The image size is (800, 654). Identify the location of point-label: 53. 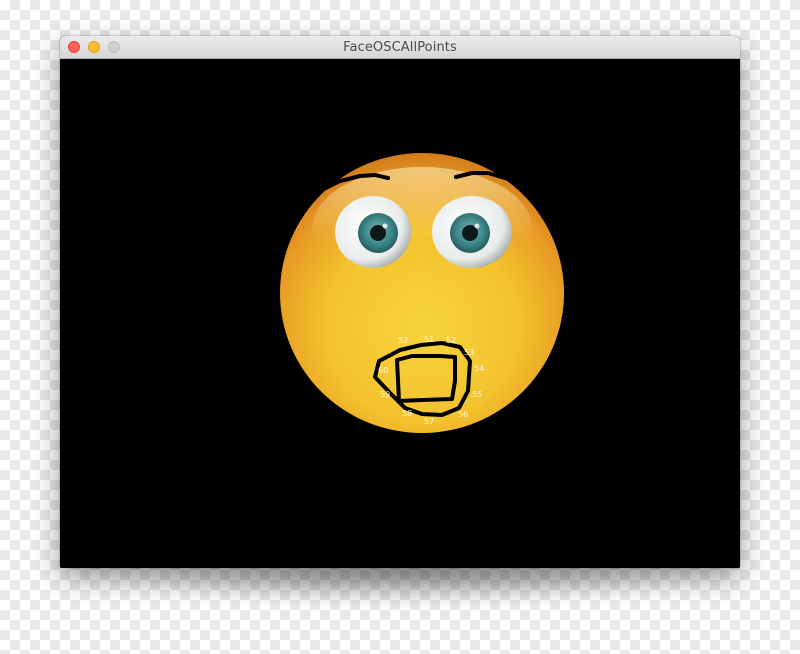
(469, 352).